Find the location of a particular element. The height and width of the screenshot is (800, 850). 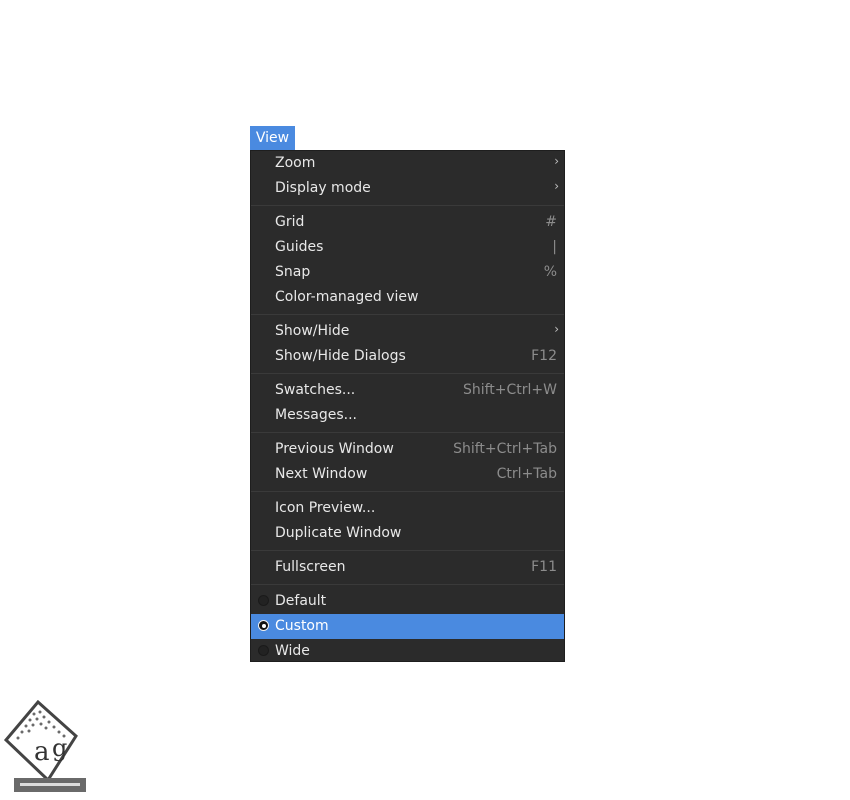

menu-item-label: Previous Window is located at coordinates (334, 449).